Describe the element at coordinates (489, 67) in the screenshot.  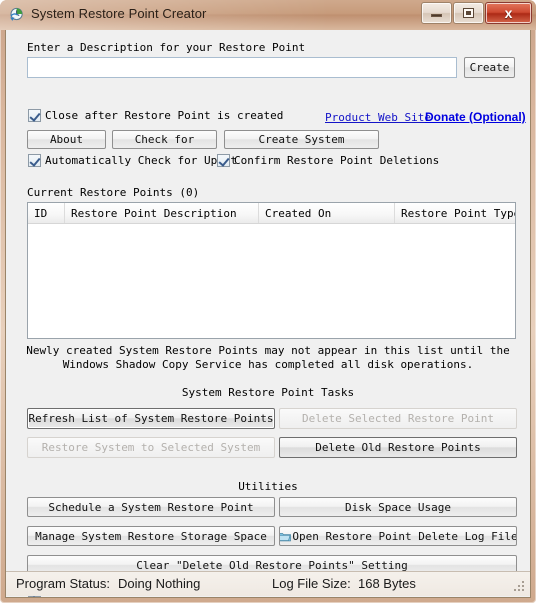
I see `create-button: Create` at that location.